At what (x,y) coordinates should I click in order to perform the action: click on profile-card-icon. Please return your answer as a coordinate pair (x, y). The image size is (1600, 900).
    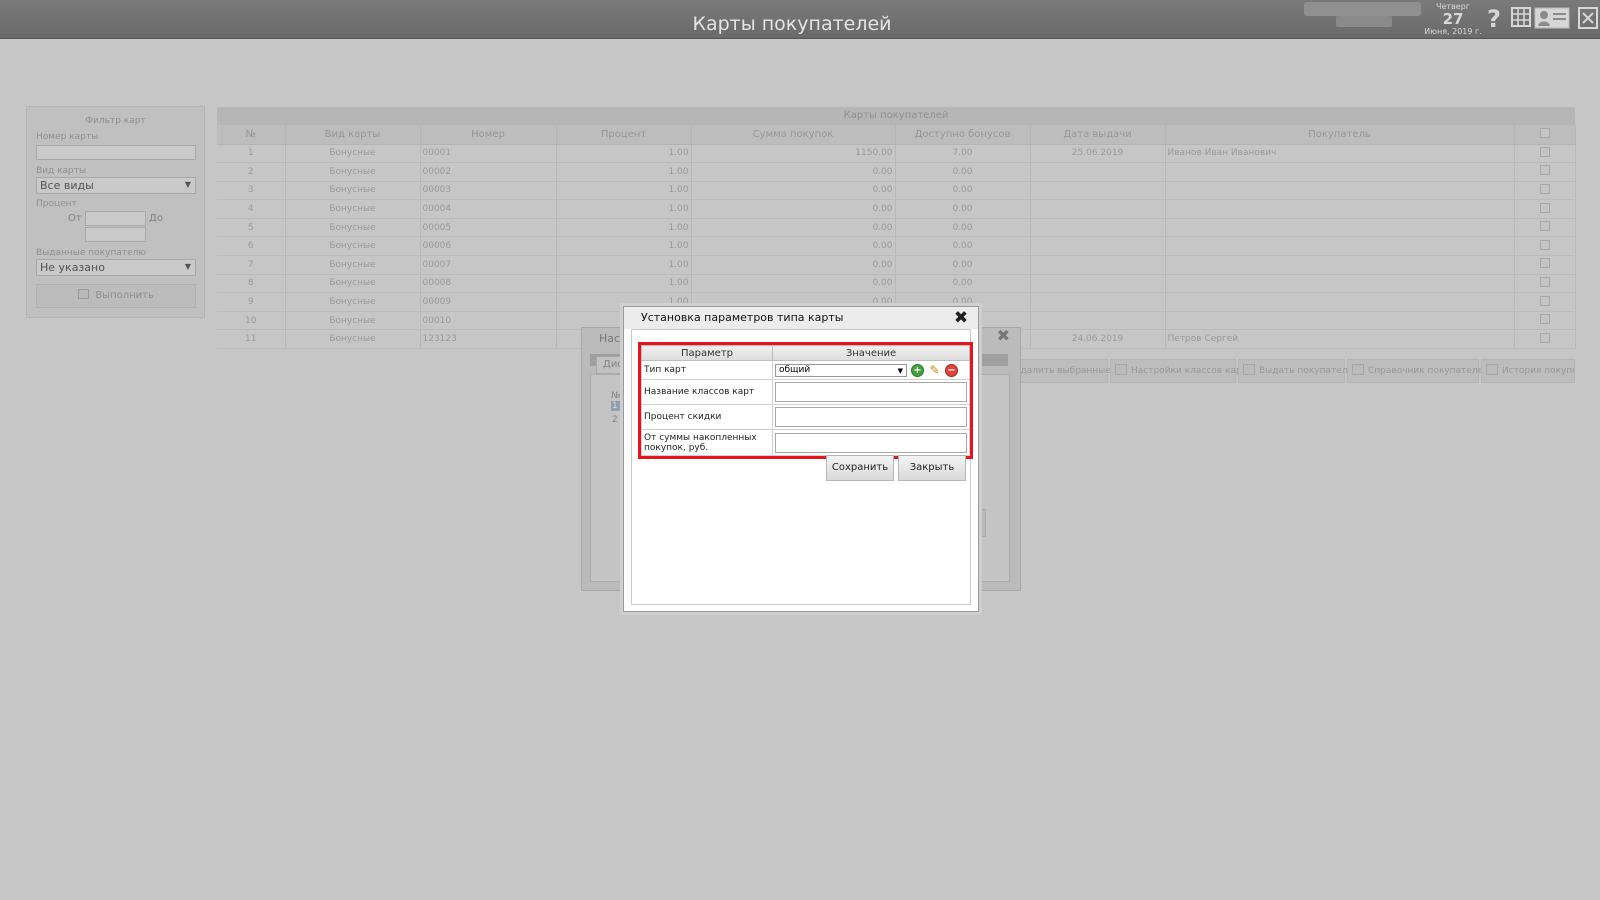
    Looking at the image, I should click on (1552, 19).